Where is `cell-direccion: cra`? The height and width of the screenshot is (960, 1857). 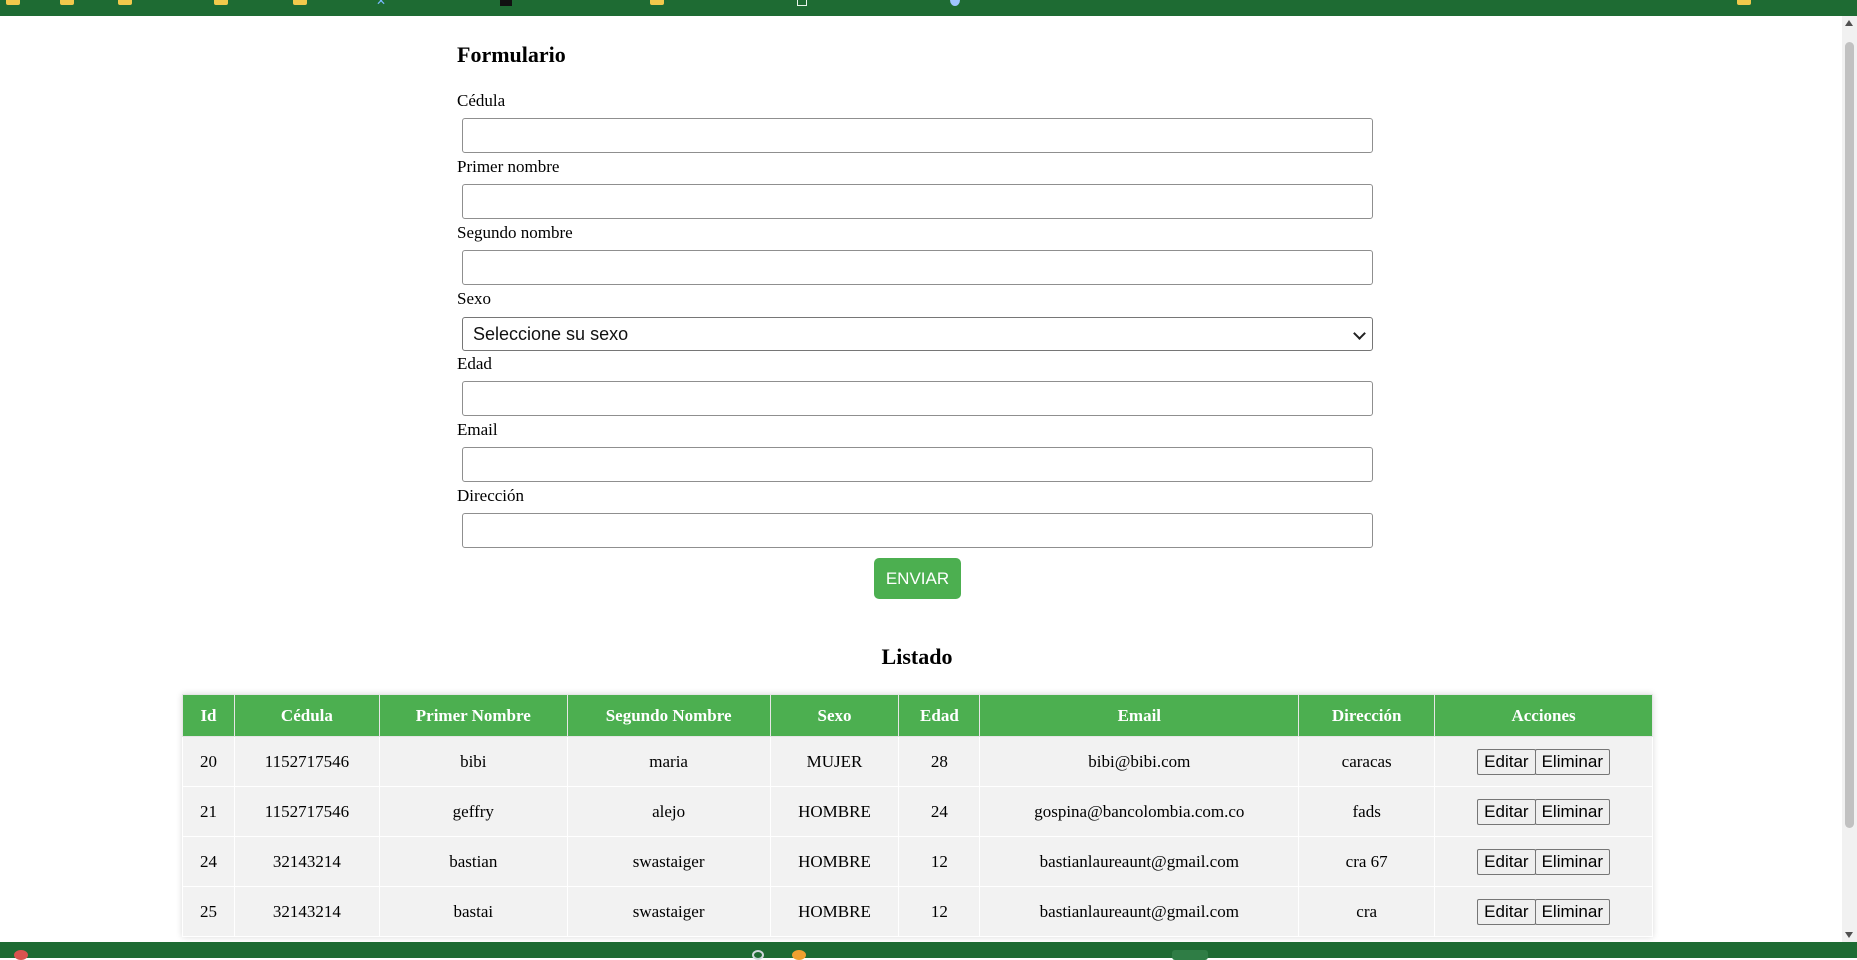 cell-direccion: cra is located at coordinates (1367, 911).